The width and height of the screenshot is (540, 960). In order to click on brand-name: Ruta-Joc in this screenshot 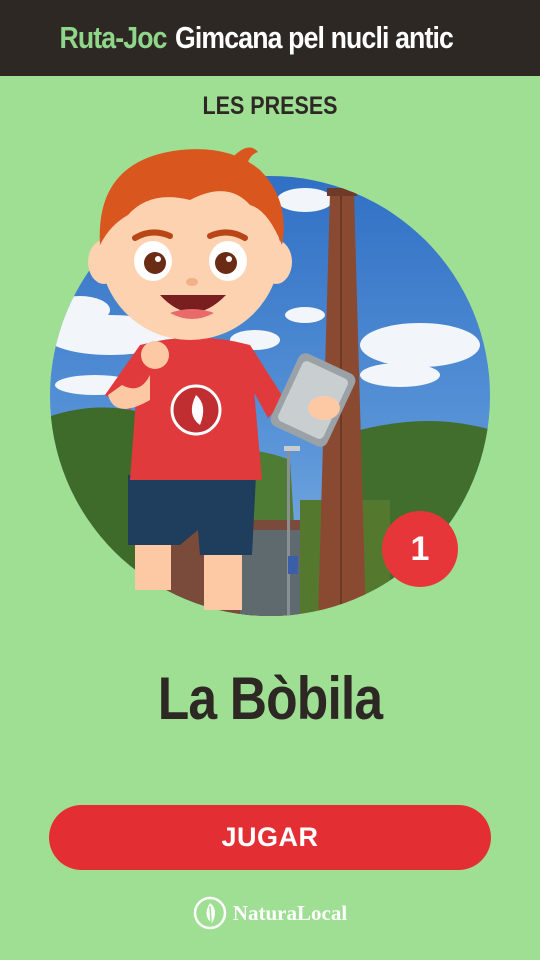, I will do `click(113, 37)`.